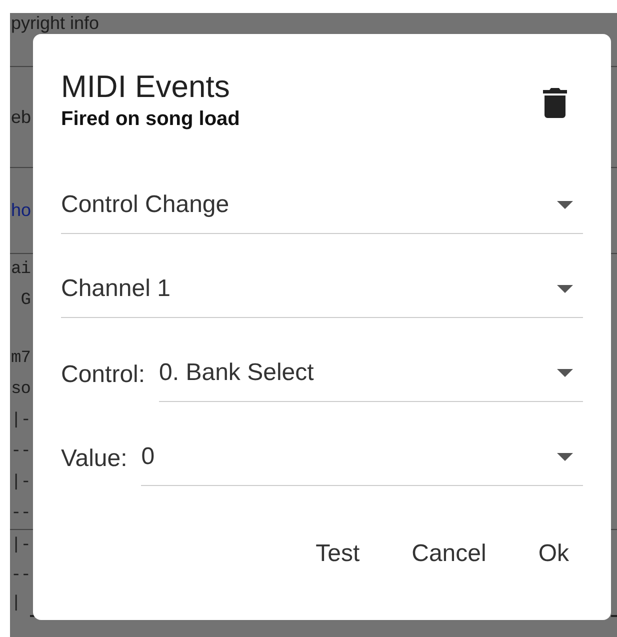 The height and width of the screenshot is (637, 617). What do you see at coordinates (94, 459) in the screenshot?
I see `field-label: Value:` at bounding box center [94, 459].